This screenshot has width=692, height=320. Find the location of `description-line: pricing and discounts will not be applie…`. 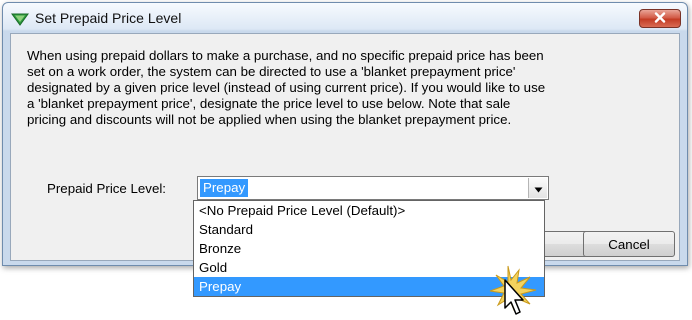

description-line: pricing and discounts will not be applie… is located at coordinates (269, 119).